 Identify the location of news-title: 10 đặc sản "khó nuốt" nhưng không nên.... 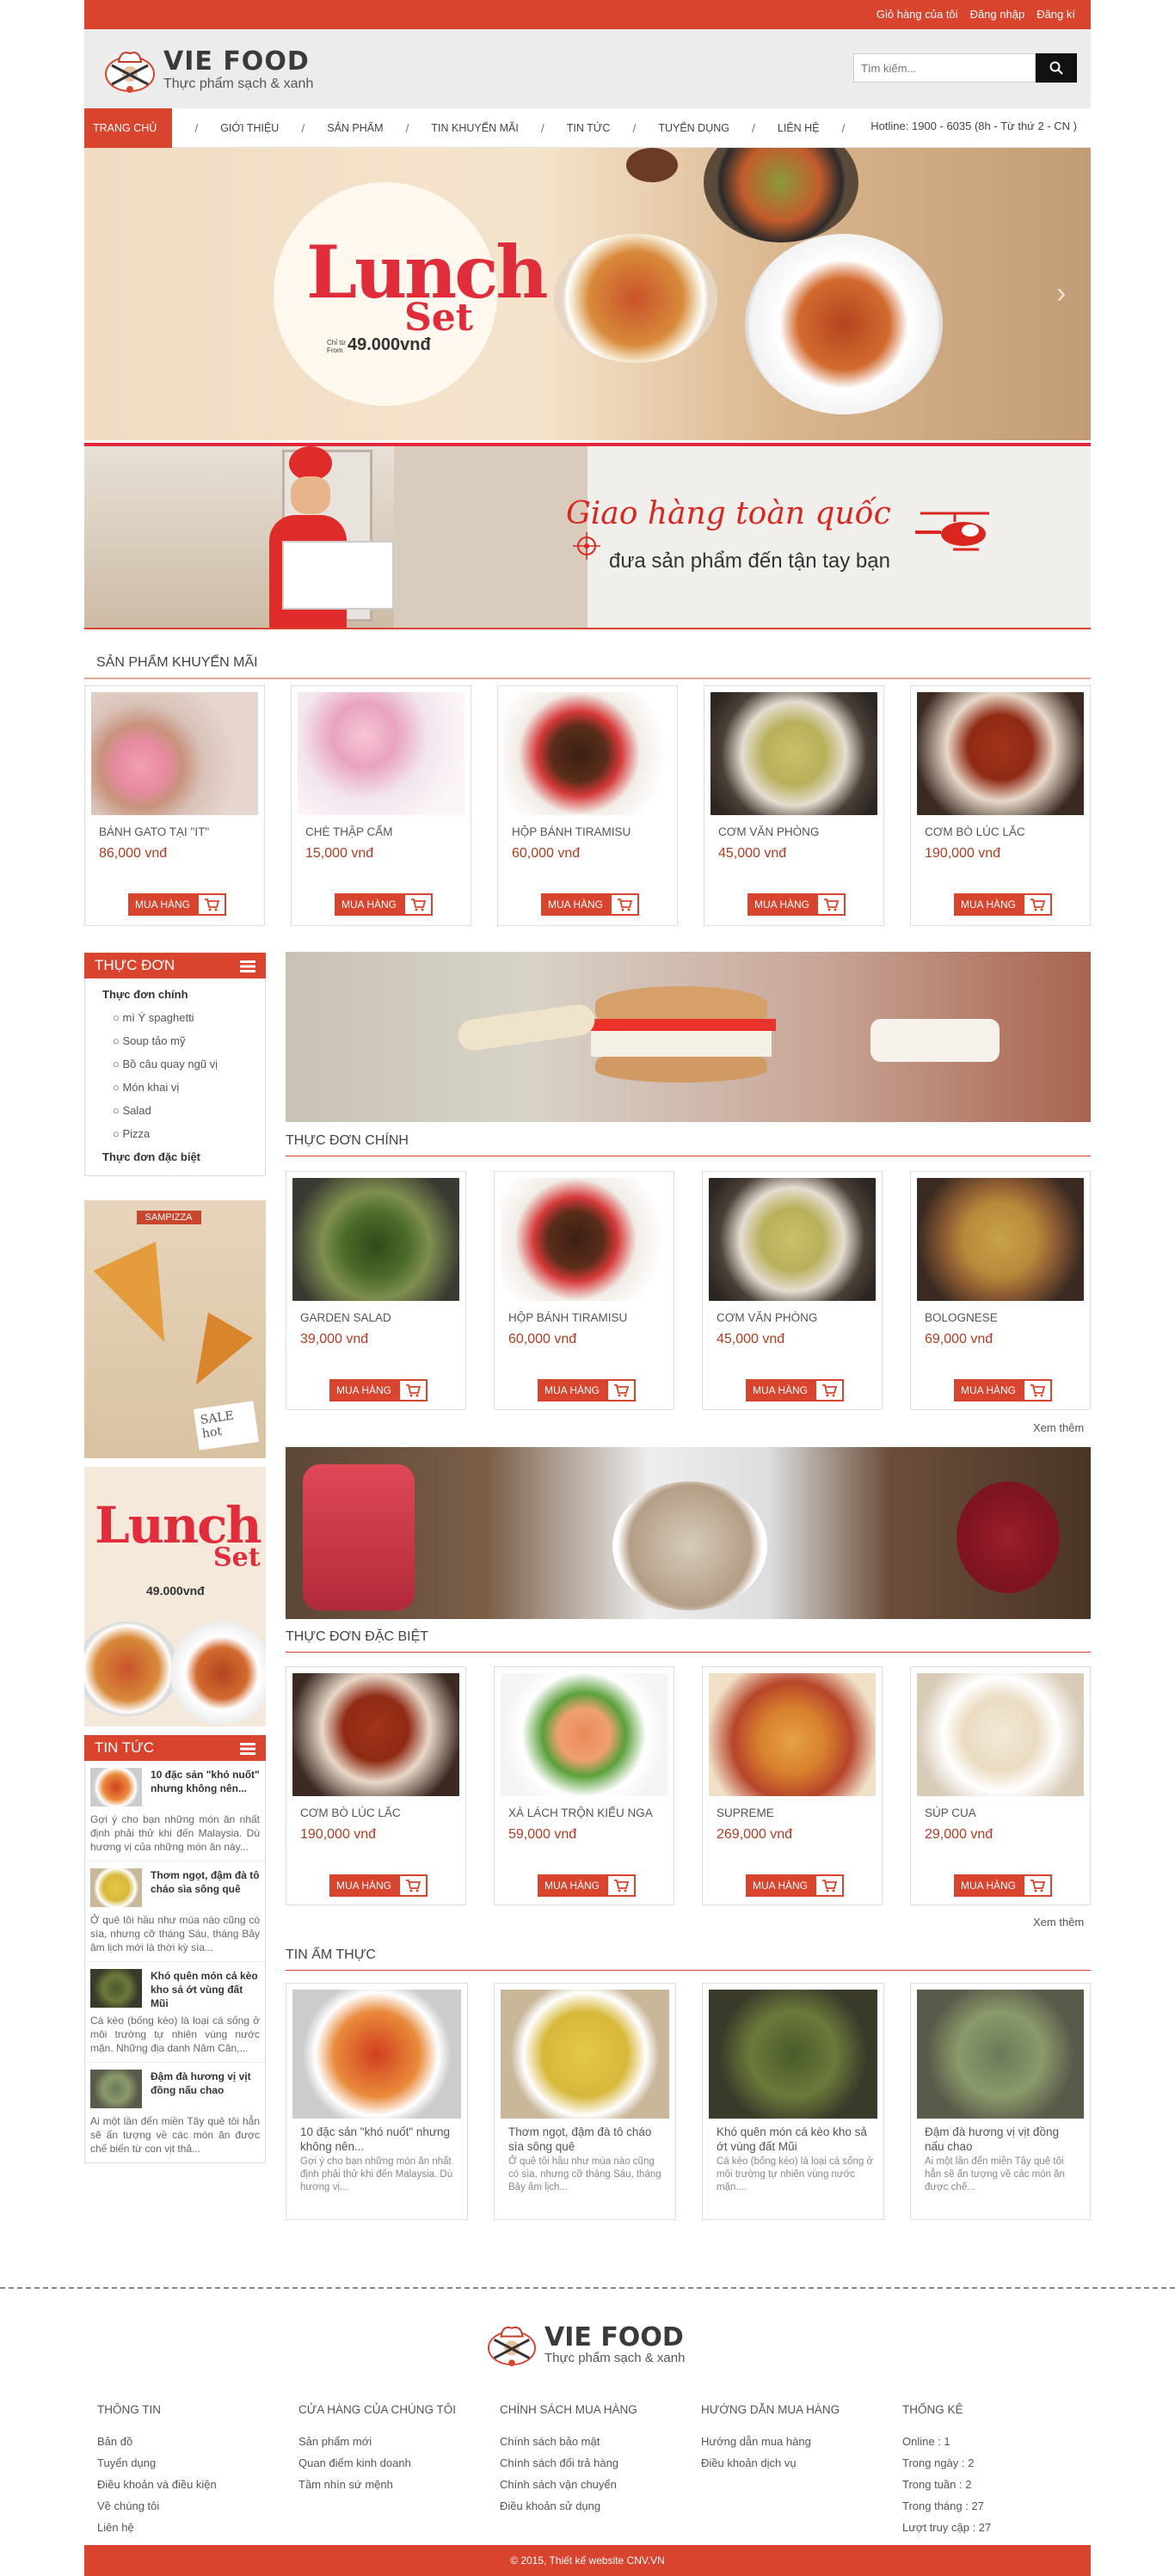
(205, 1789).